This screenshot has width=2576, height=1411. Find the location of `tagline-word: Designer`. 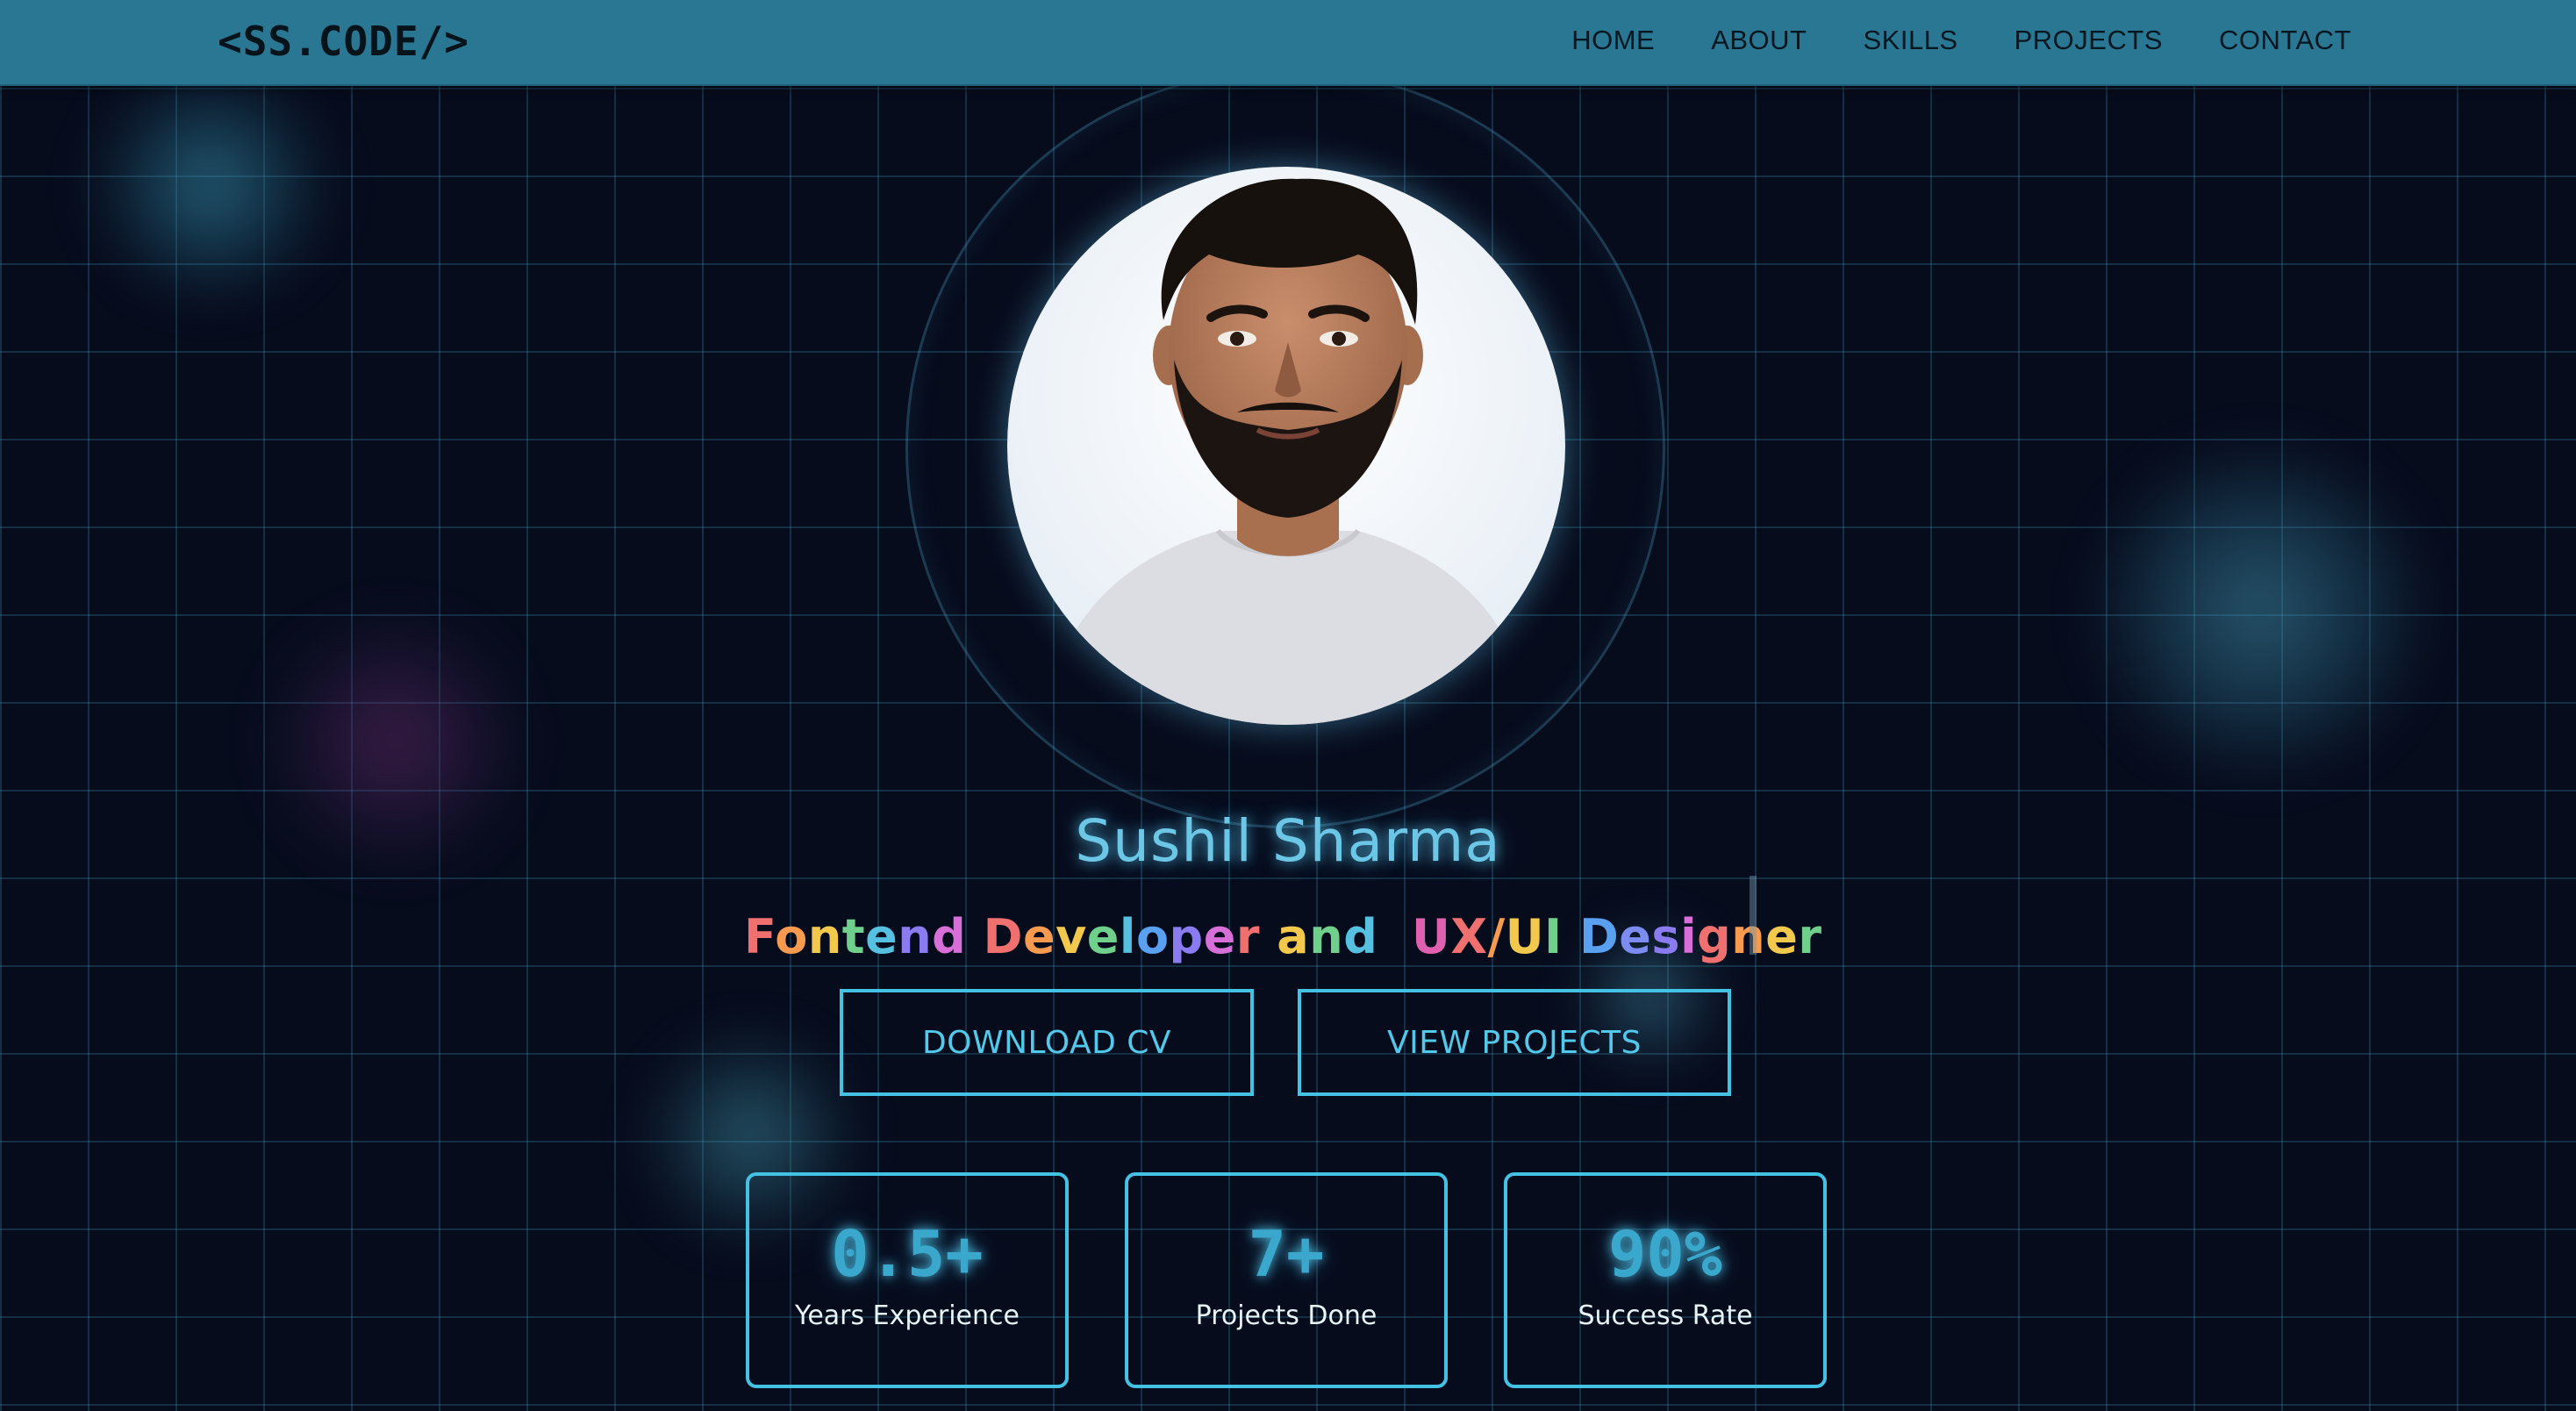

tagline-word: Designer is located at coordinates (1700, 937).